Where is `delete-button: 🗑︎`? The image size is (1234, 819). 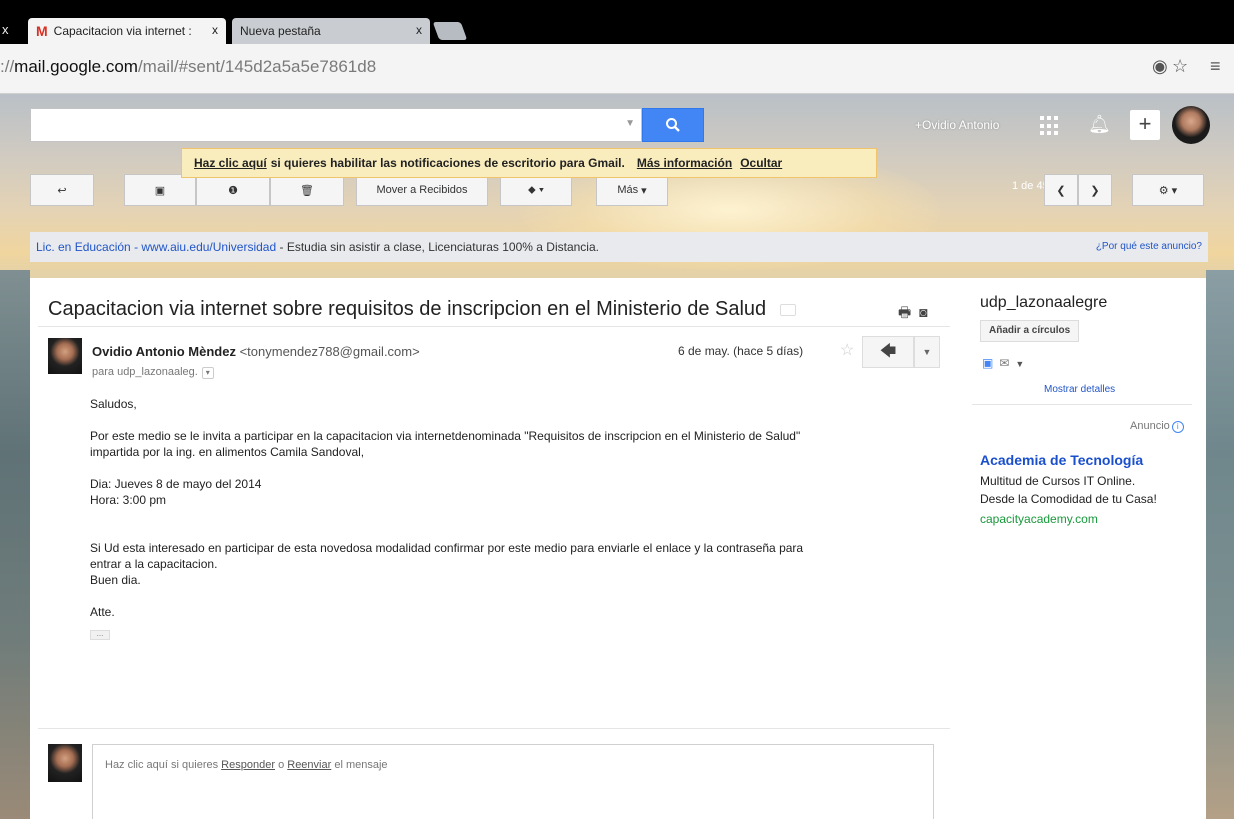 delete-button: 🗑︎ is located at coordinates (307, 190).